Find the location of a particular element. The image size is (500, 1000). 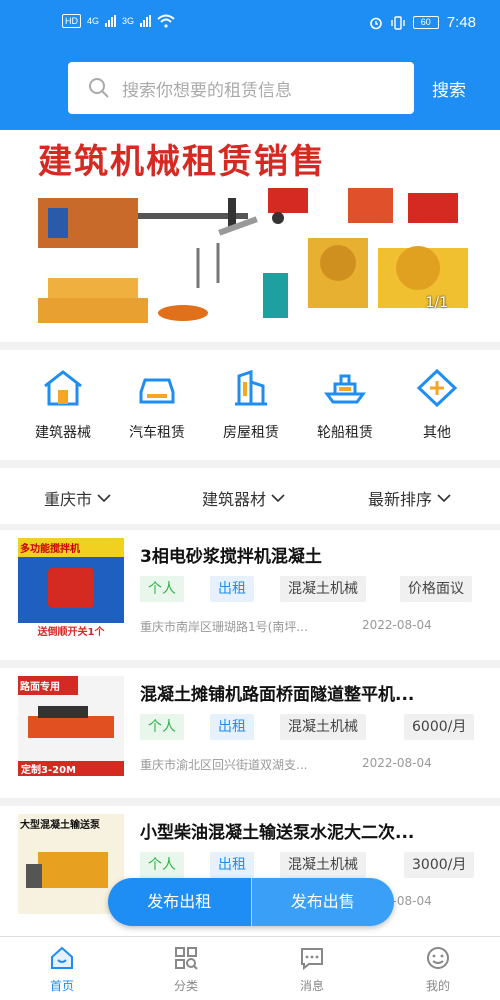

signal-3g: 3G is located at coordinates (128, 21).